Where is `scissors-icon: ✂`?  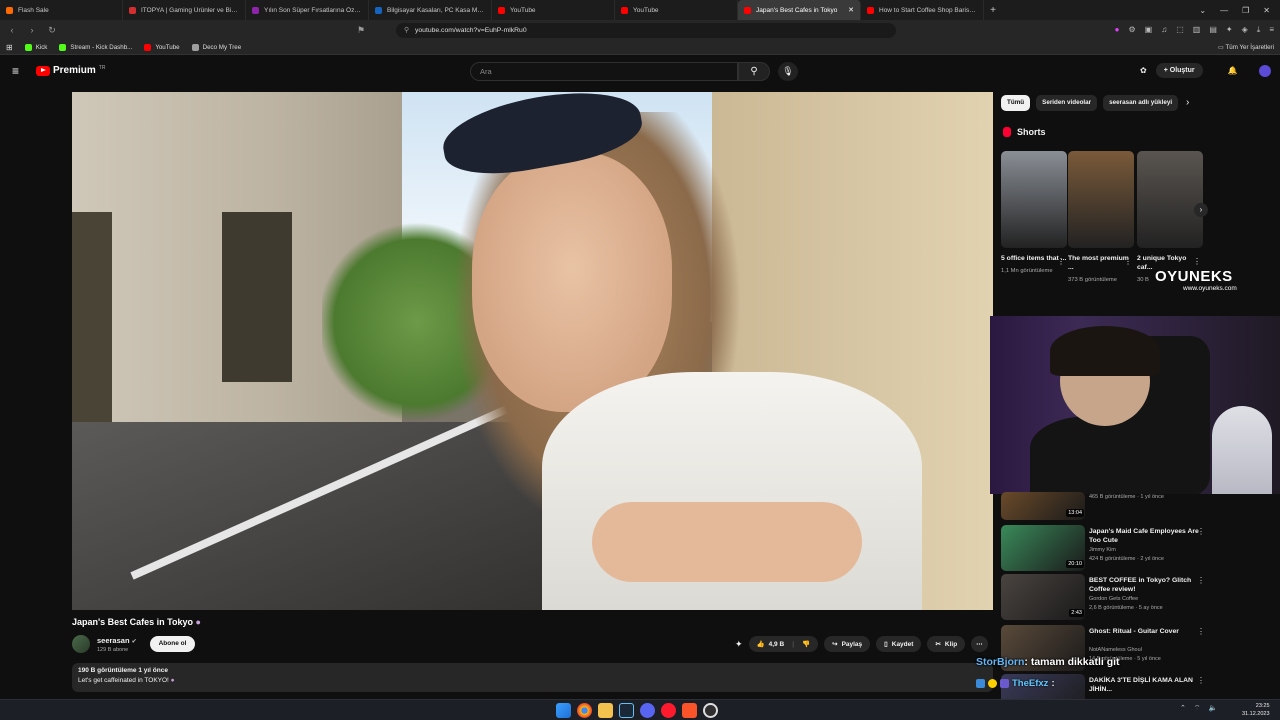
scissors-icon: ✂ is located at coordinates (938, 644).